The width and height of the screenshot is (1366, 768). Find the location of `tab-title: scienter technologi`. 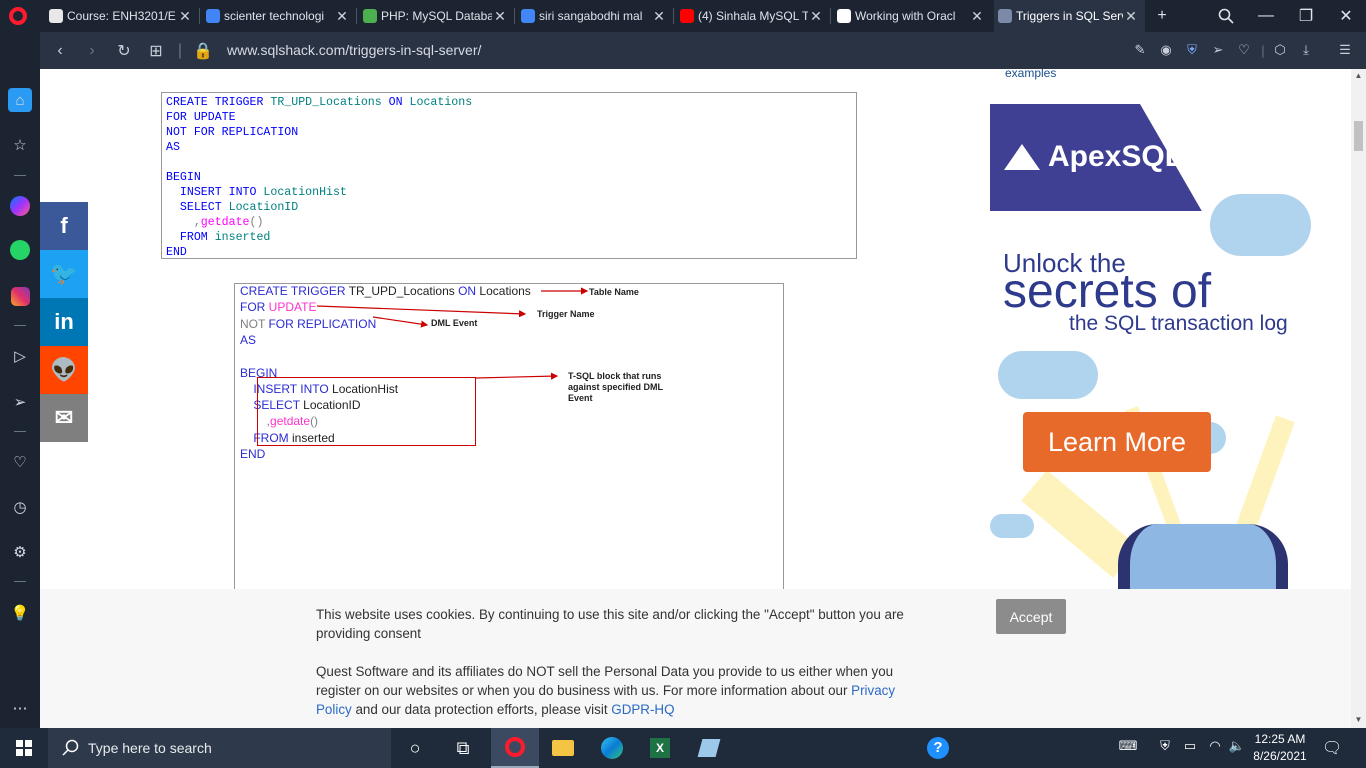

tab-title: scienter technologi is located at coordinates (274, 16).